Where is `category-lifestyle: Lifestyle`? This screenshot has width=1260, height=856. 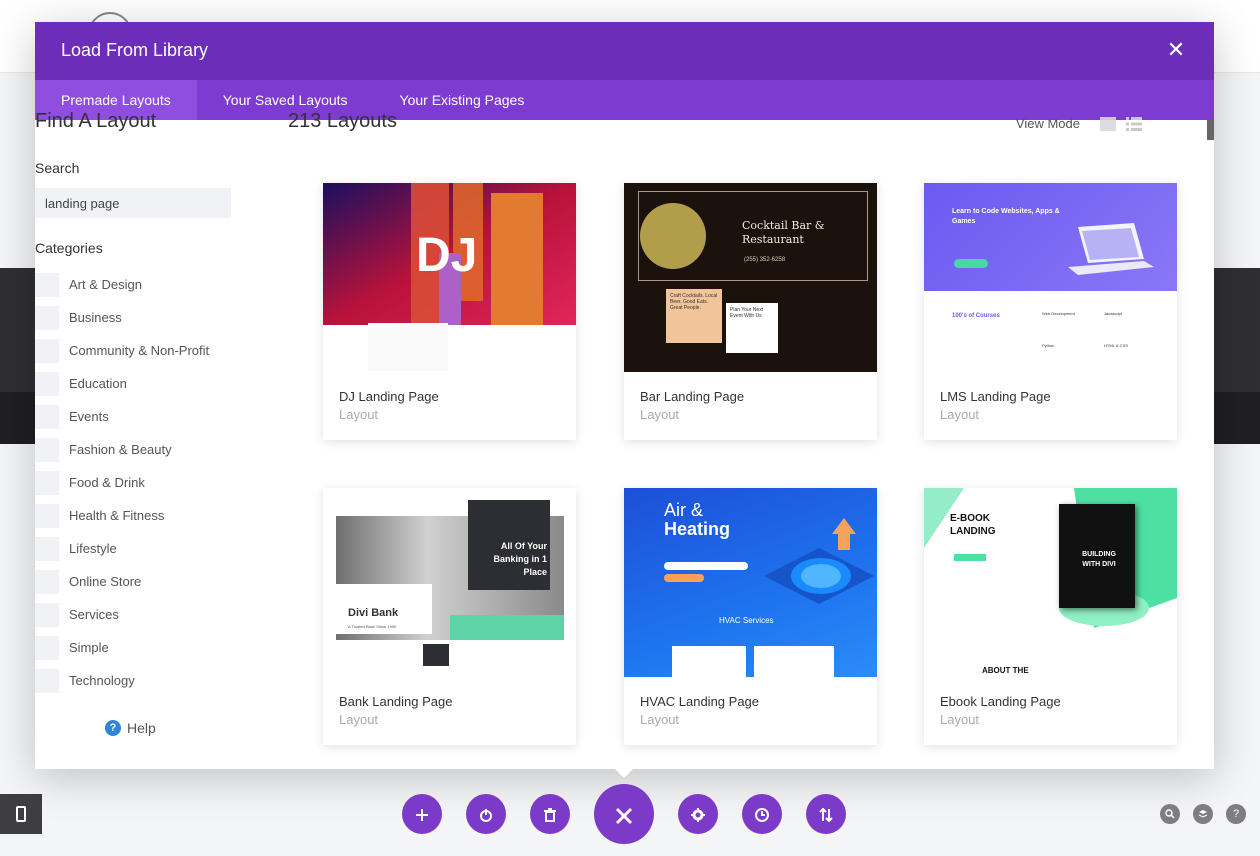
category-lifestyle: Lifestyle is located at coordinates (122, 548).